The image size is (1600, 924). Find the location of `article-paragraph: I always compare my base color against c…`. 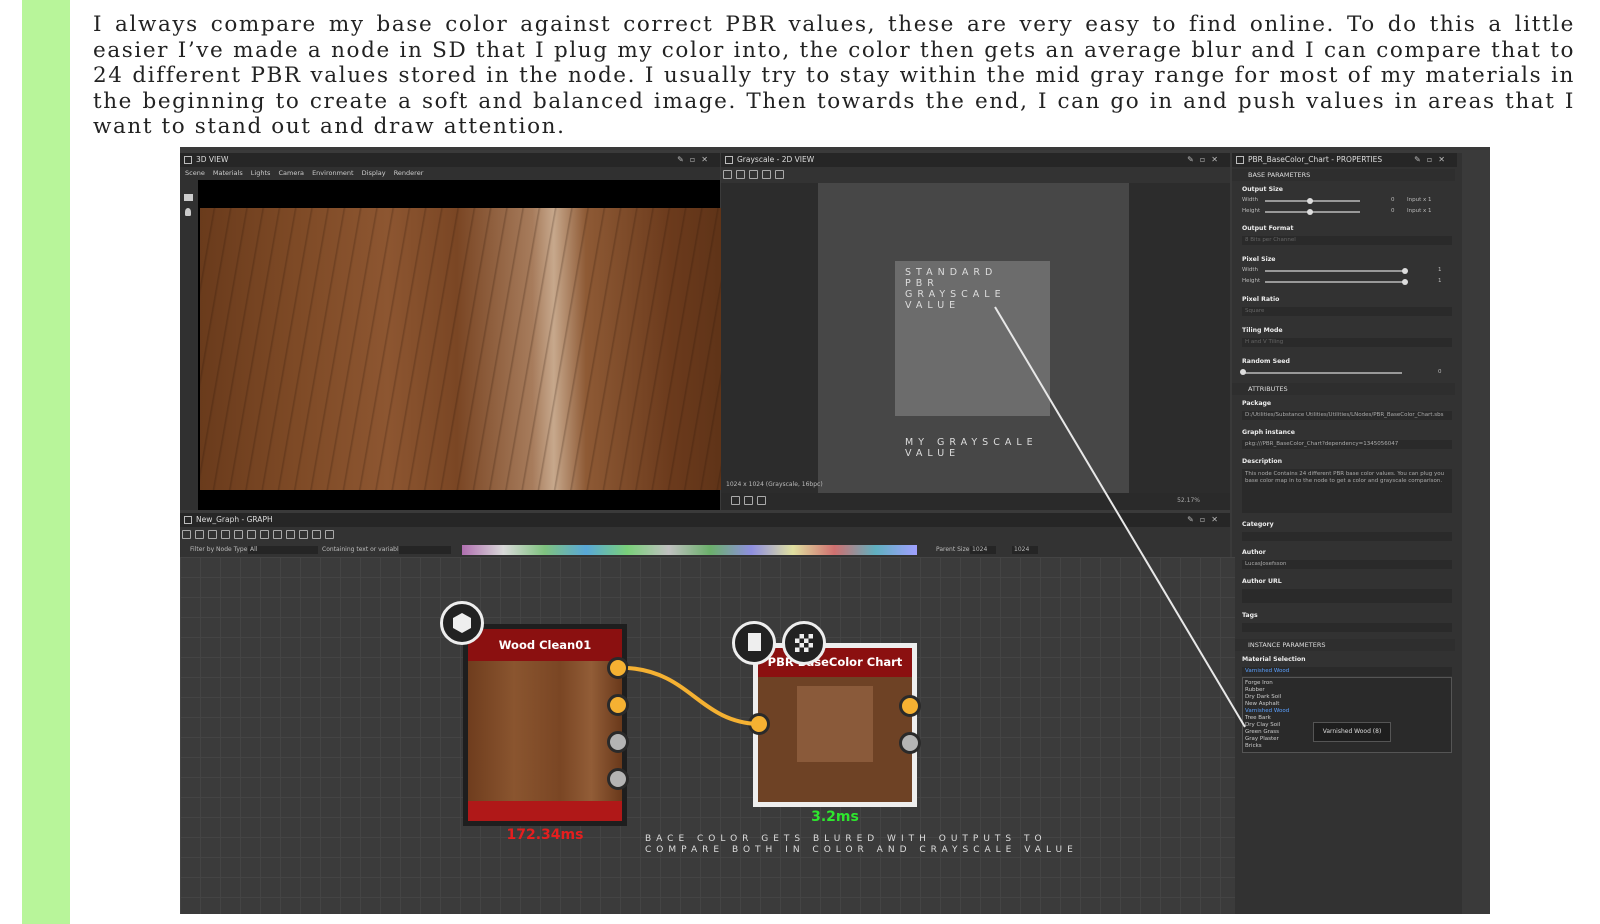

article-paragraph: I always compare my base color against c… is located at coordinates (834, 75).